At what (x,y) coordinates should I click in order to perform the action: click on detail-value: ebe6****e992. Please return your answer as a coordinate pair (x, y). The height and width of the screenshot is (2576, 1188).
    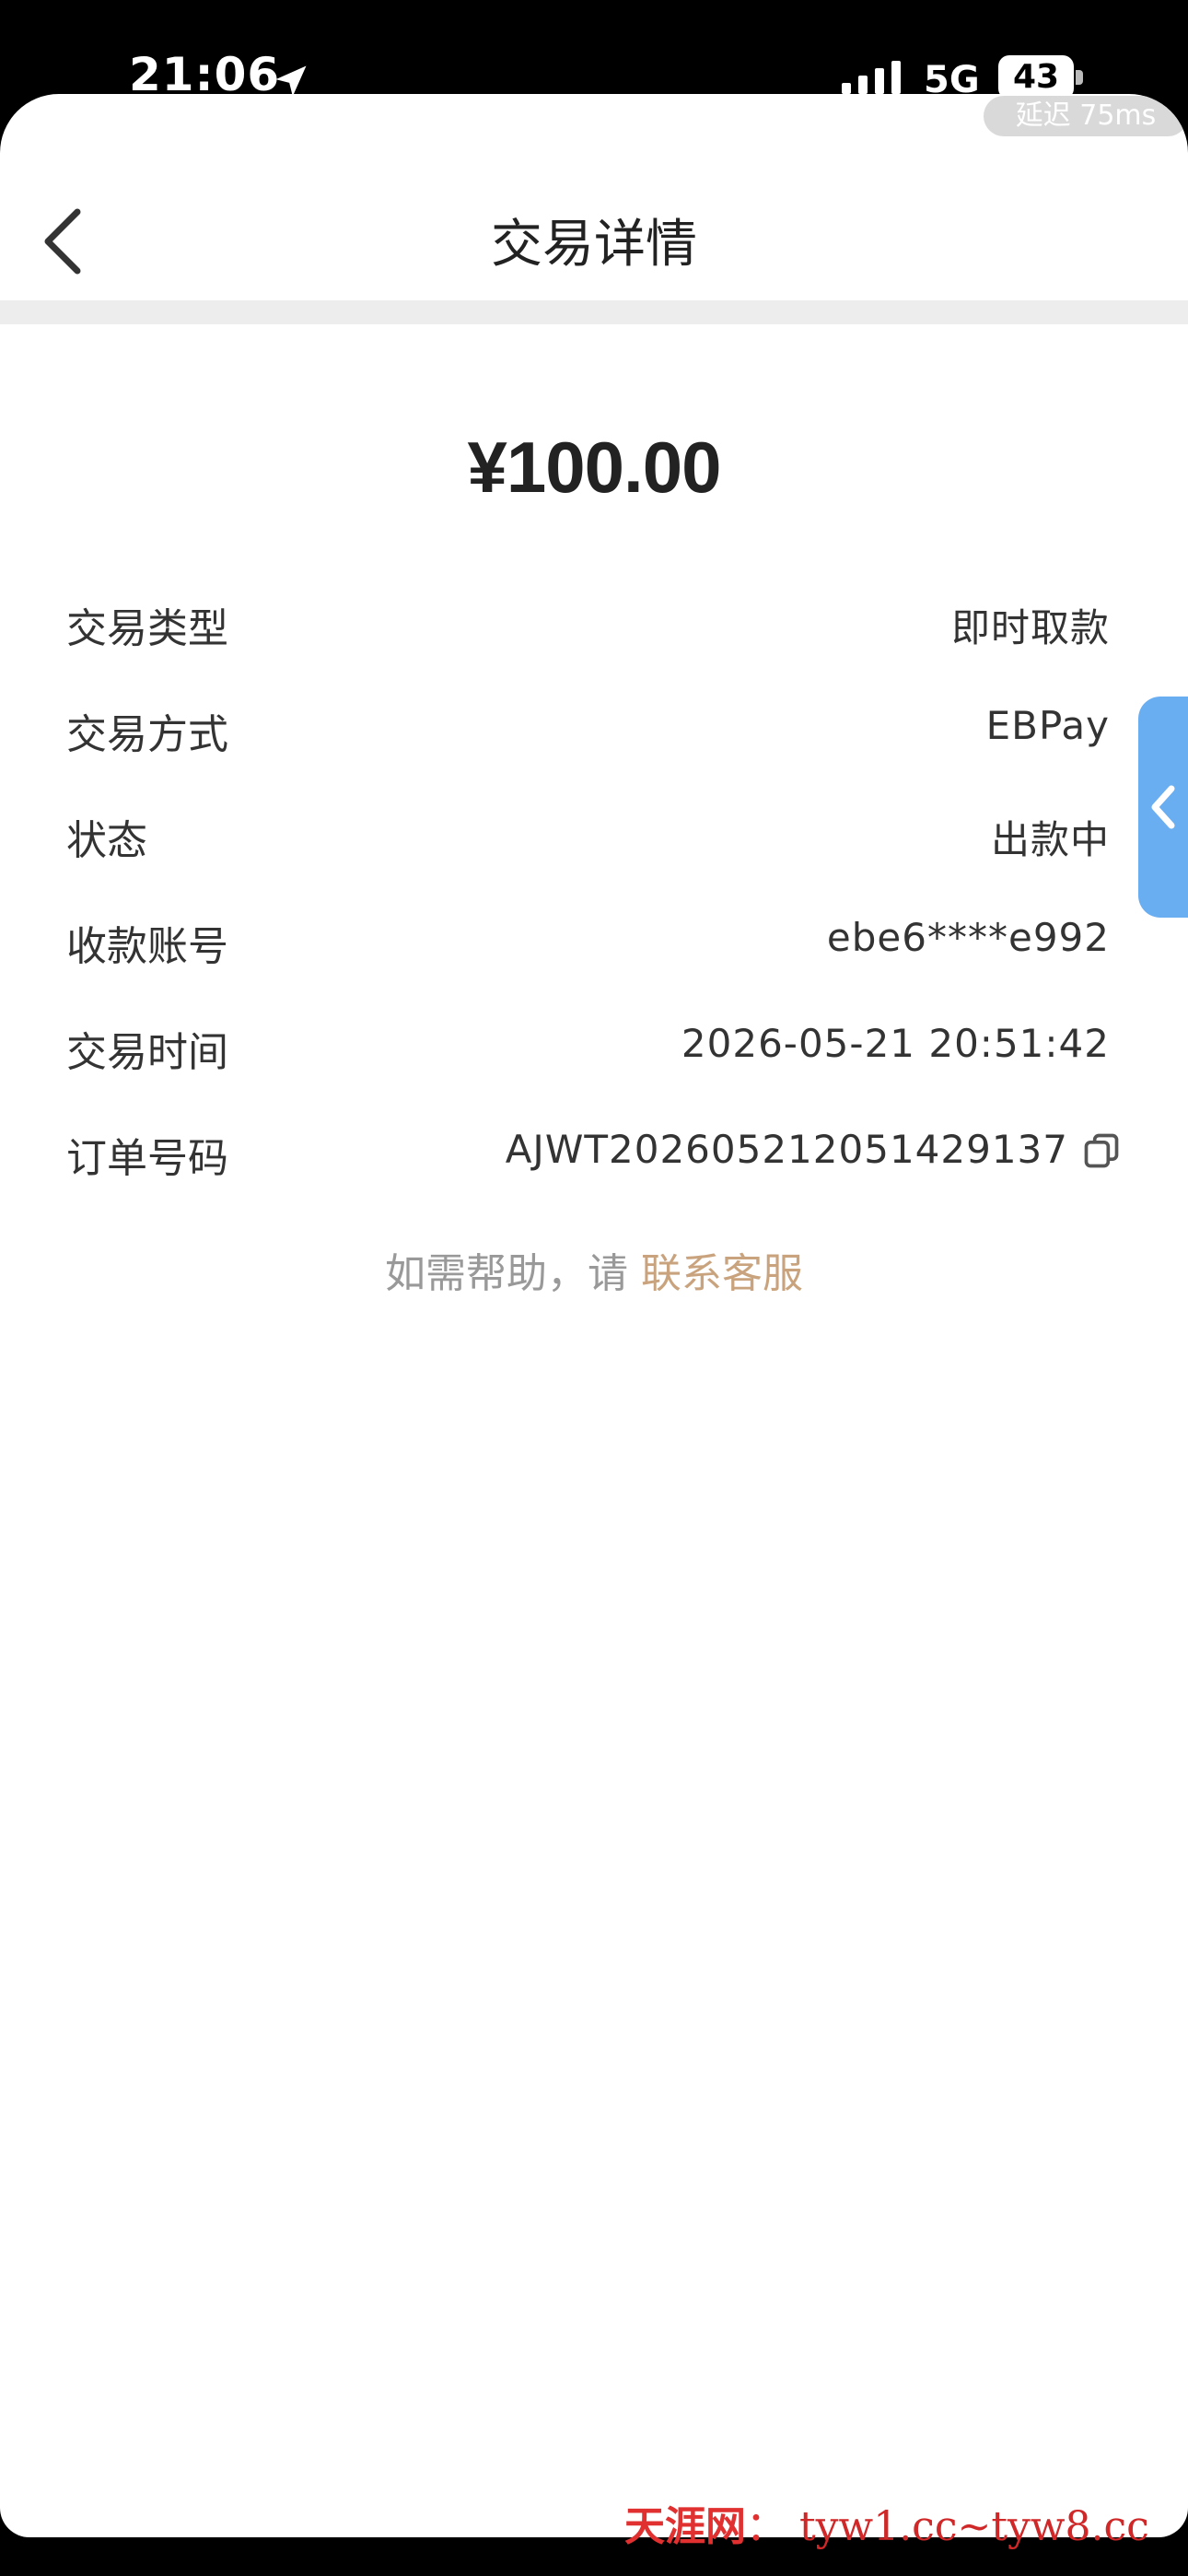
    Looking at the image, I should click on (968, 937).